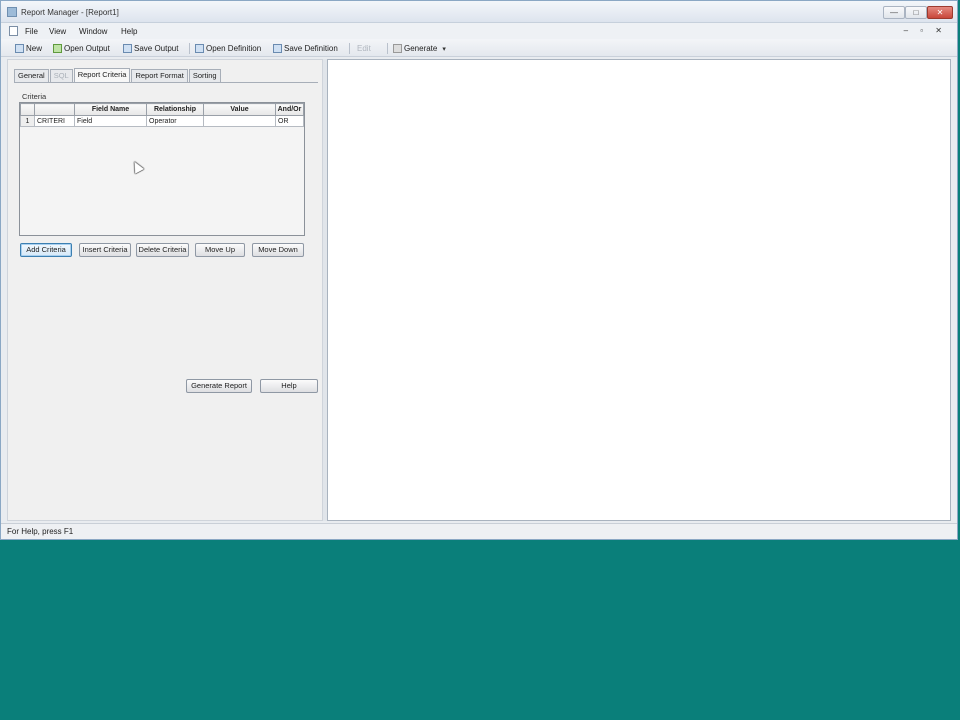 This screenshot has width=960, height=720. What do you see at coordinates (105, 250) in the screenshot?
I see `insert-criteria-button: Insert Criteria` at bounding box center [105, 250].